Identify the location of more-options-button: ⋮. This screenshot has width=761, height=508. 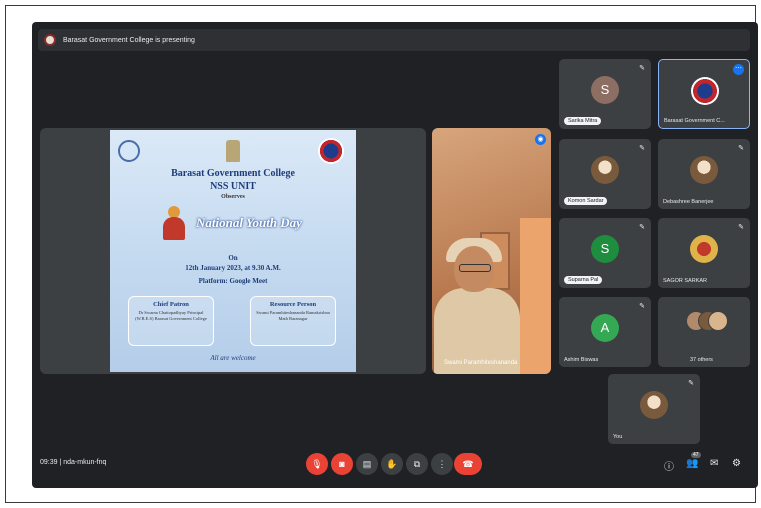
(442, 464).